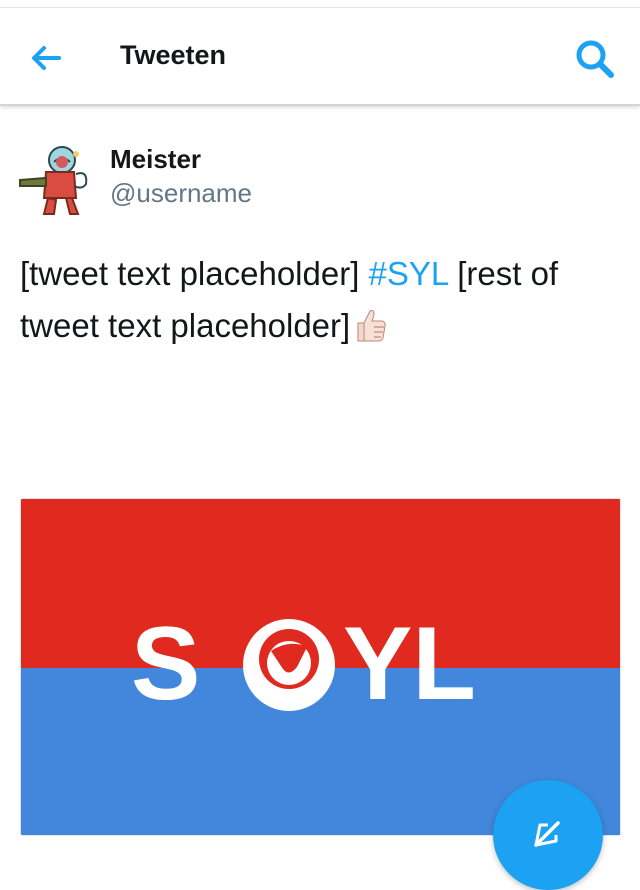 Image resolution: width=640 pixels, height=890 pixels. Describe the element at coordinates (320, 57) in the screenshot. I see `top-bar: Tweeten` at that location.